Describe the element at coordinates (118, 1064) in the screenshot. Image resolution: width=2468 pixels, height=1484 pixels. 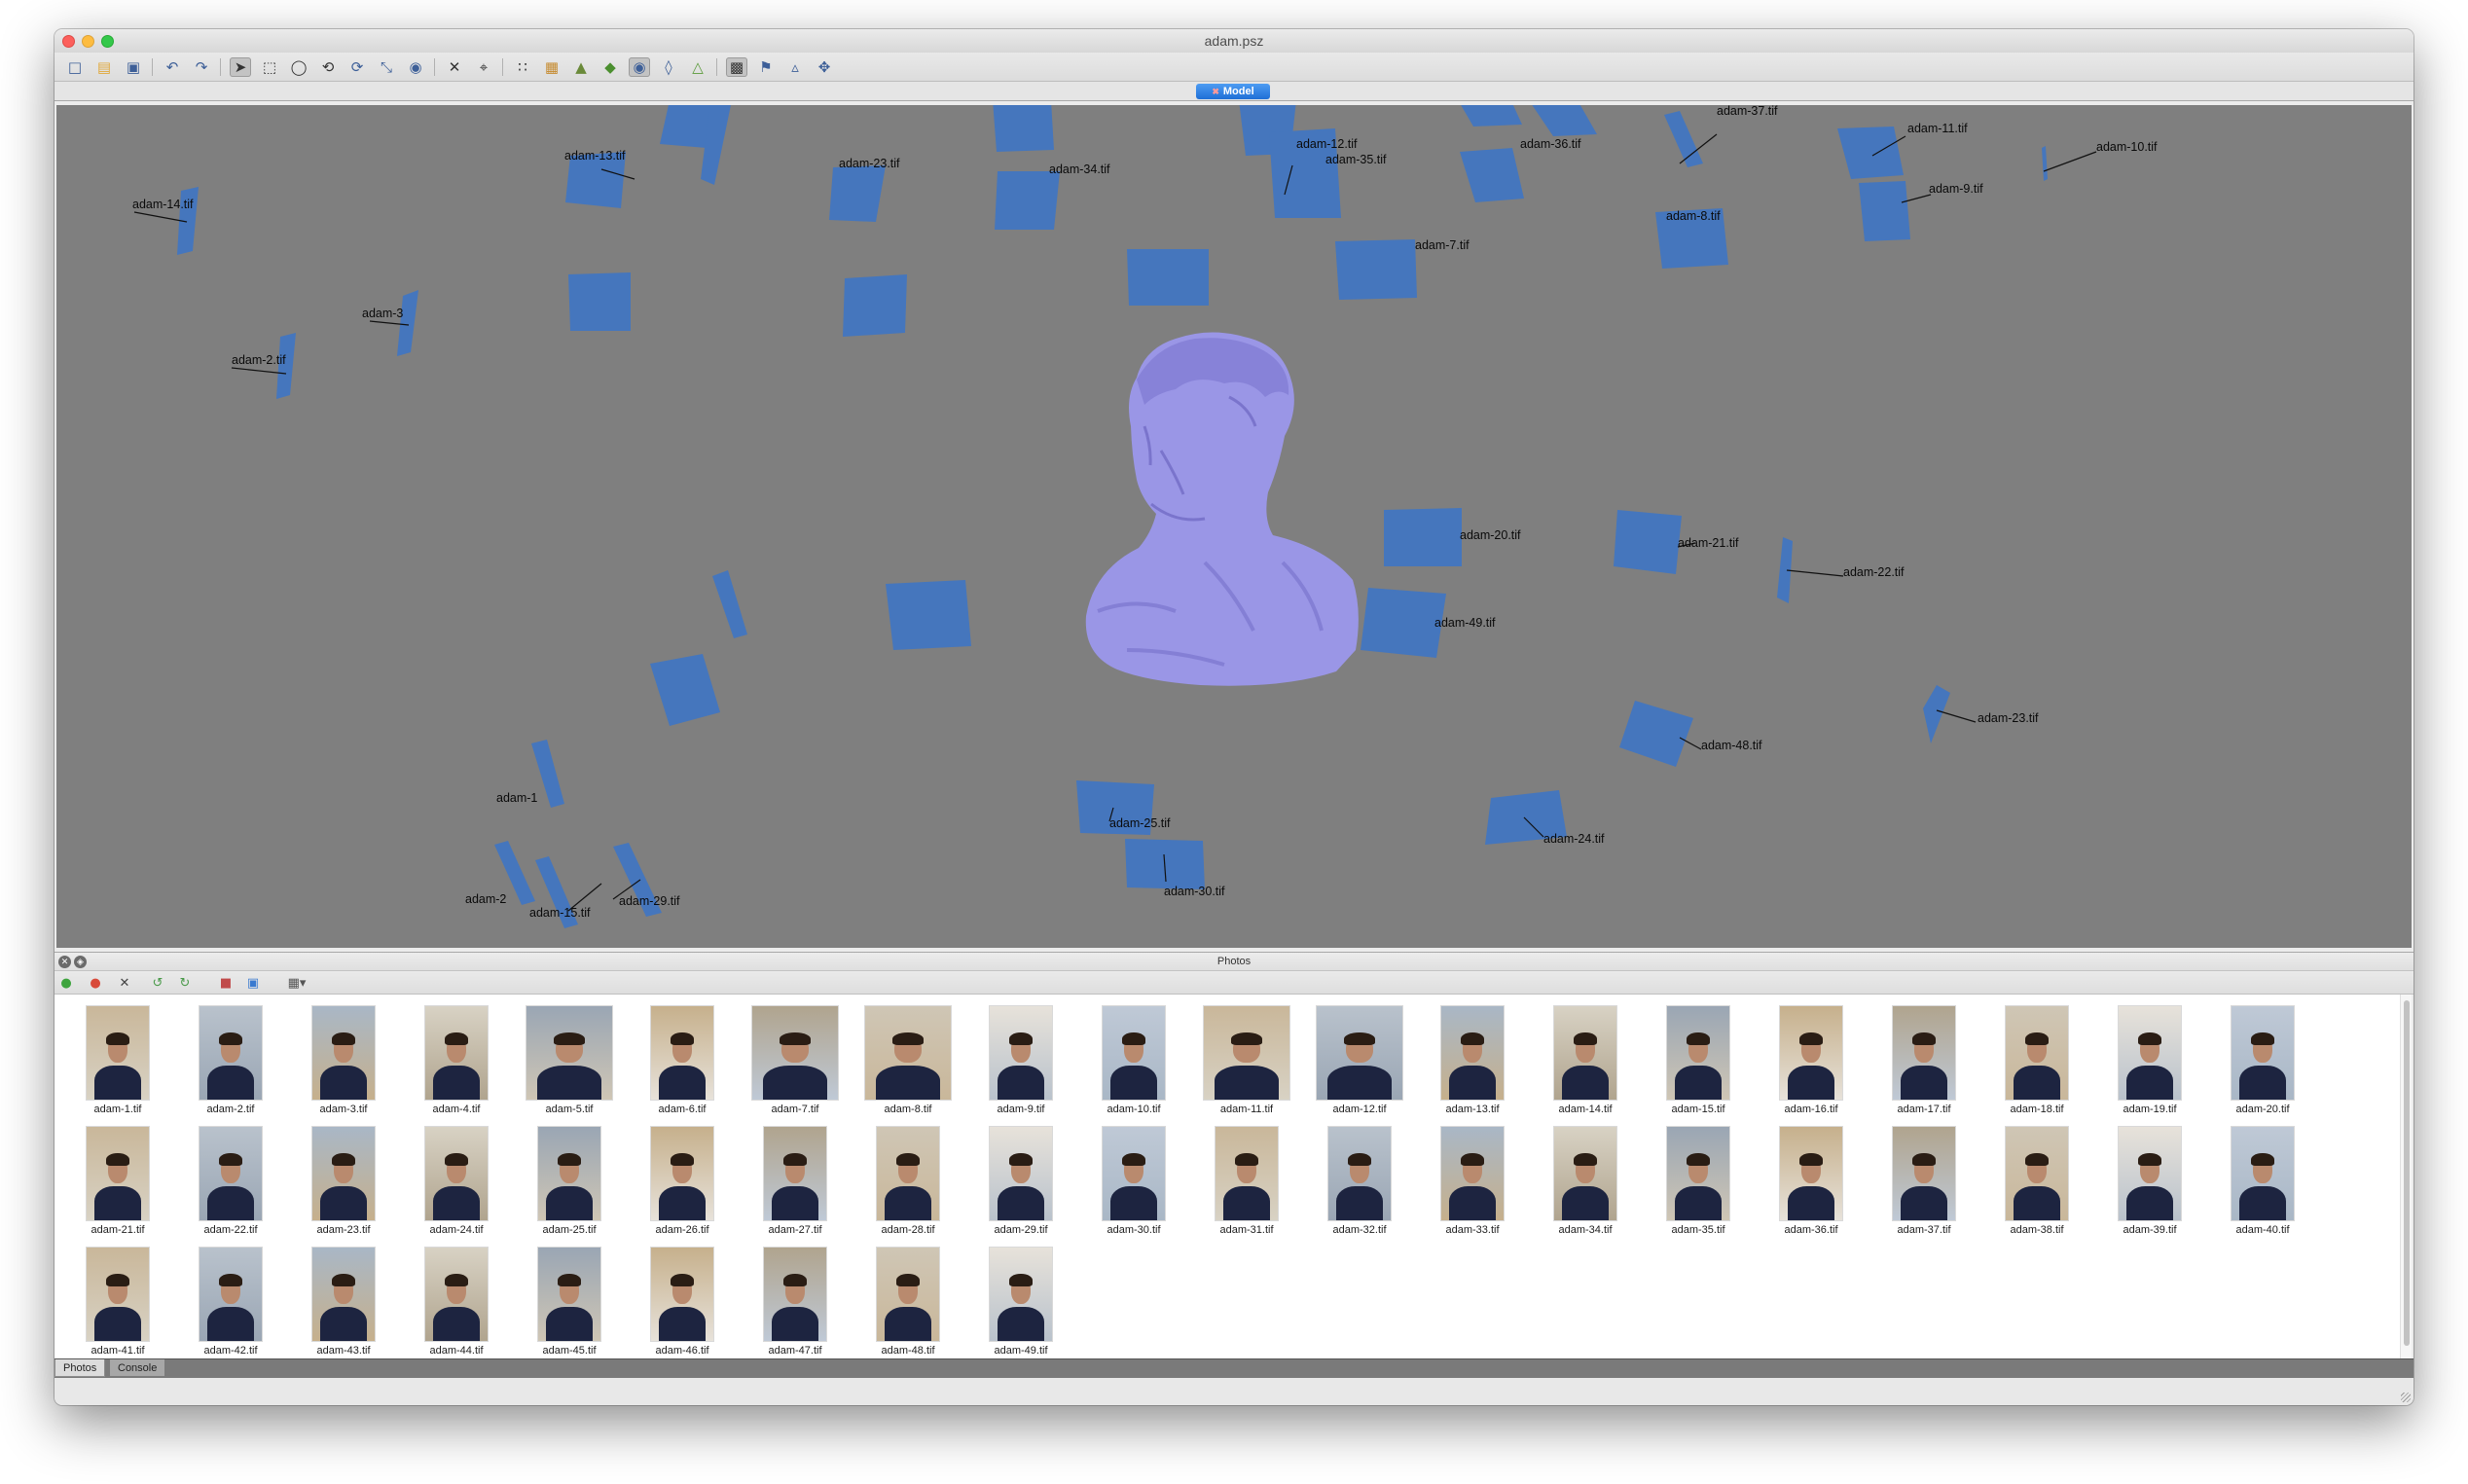
I see `photo-thumbnail: adam-1.tif` at that location.